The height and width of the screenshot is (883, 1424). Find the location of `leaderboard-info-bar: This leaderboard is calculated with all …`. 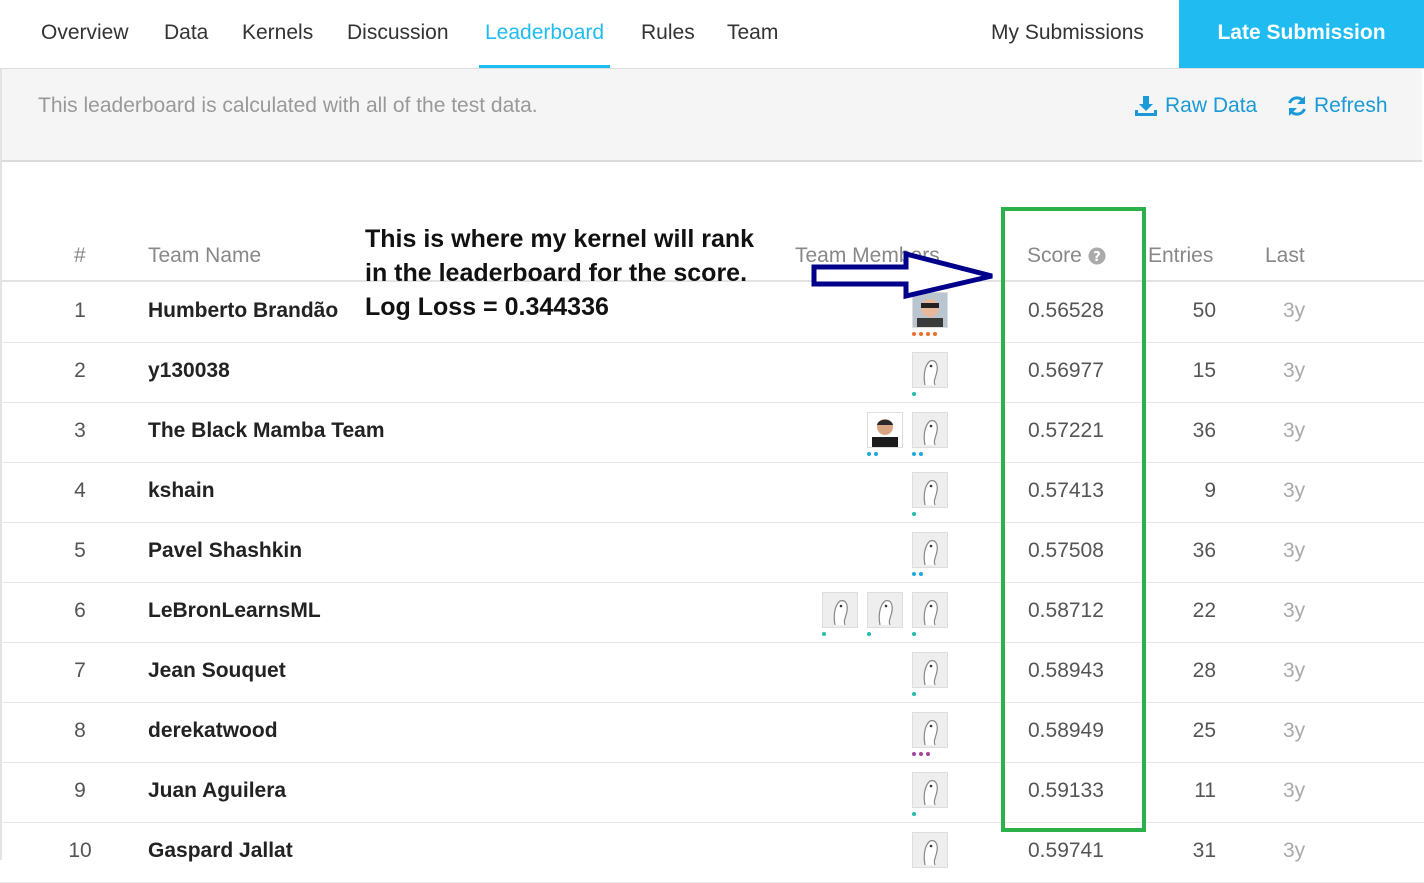

leaderboard-info-bar: This leaderboard is calculated with all … is located at coordinates (712, 115).